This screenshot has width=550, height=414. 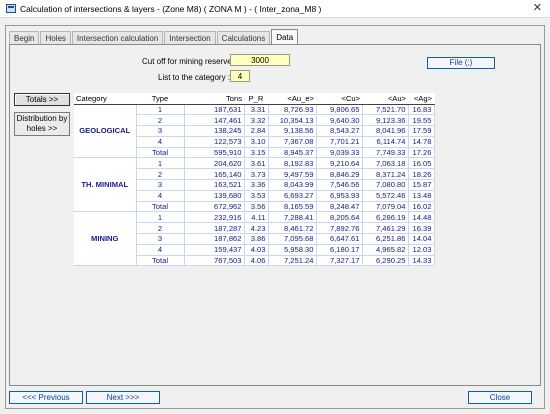 What do you see at coordinates (292, 142) in the screenshot?
I see `au-e-cell: 7,367.08` at bounding box center [292, 142].